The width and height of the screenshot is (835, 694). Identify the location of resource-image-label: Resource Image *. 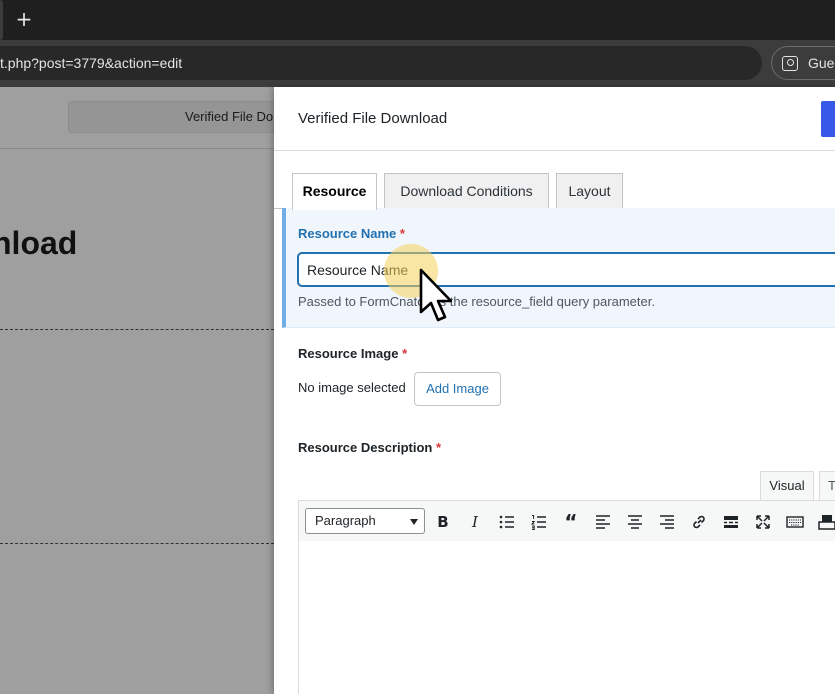
(352, 353).